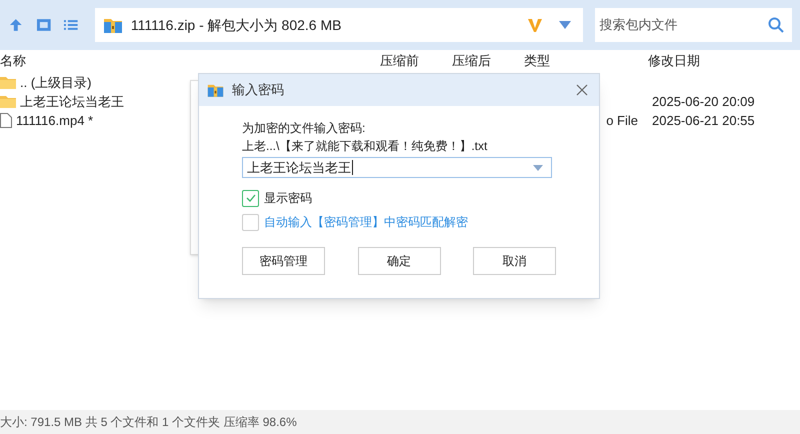 The height and width of the screenshot is (434, 800). I want to click on column-header: 压缩后, so click(471, 60).